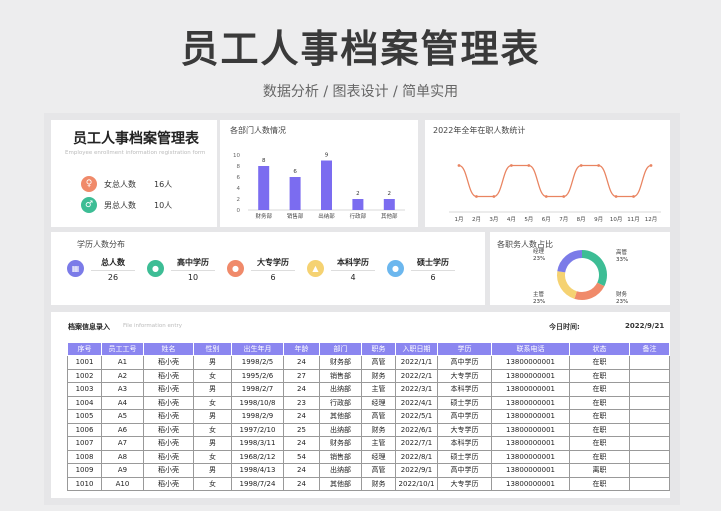  I want to click on table-cell: 2022/9/1, so click(416, 470).